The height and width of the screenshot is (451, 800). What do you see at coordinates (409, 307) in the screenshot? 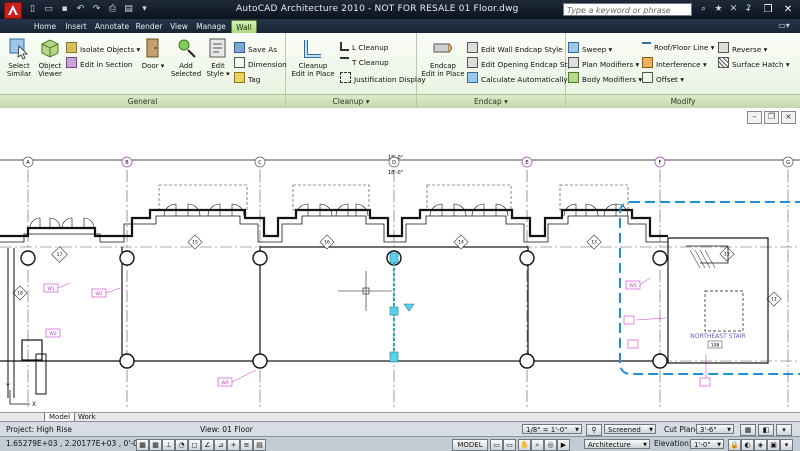
I see `flip-grip-icon` at bounding box center [409, 307].